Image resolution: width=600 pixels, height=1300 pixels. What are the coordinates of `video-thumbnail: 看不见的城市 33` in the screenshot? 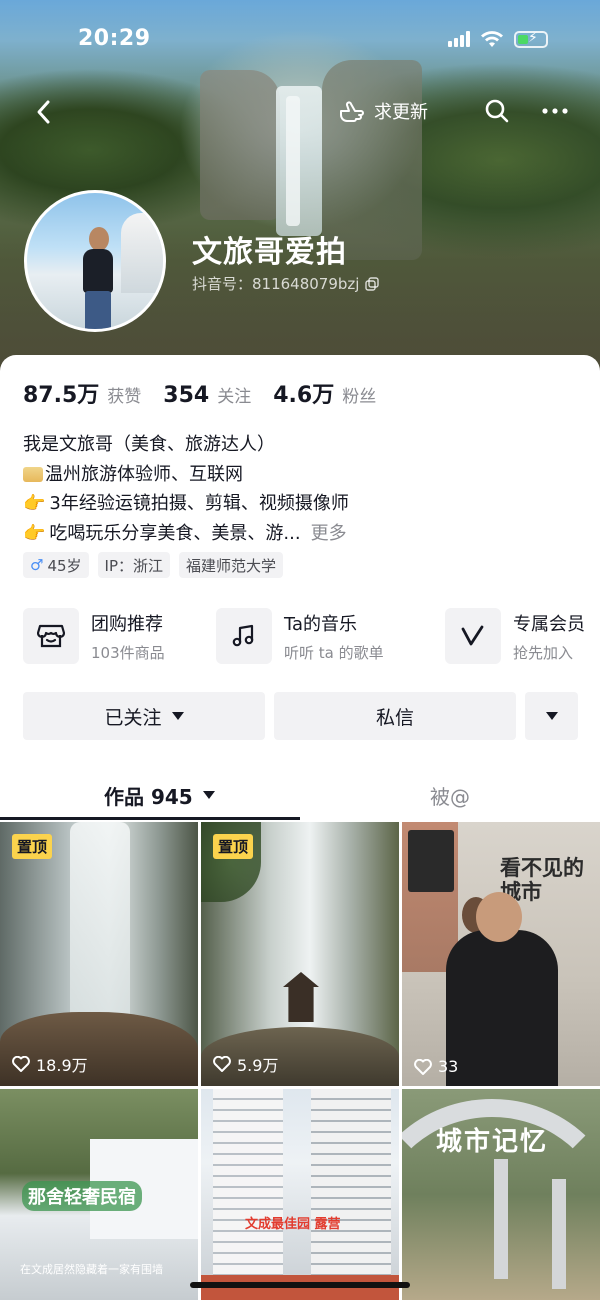 It's located at (501, 954).